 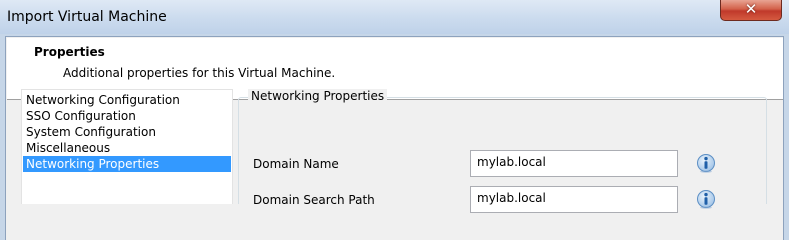 I want to click on nav-item-networking-properties: Networking Properties, so click(x=127, y=164).